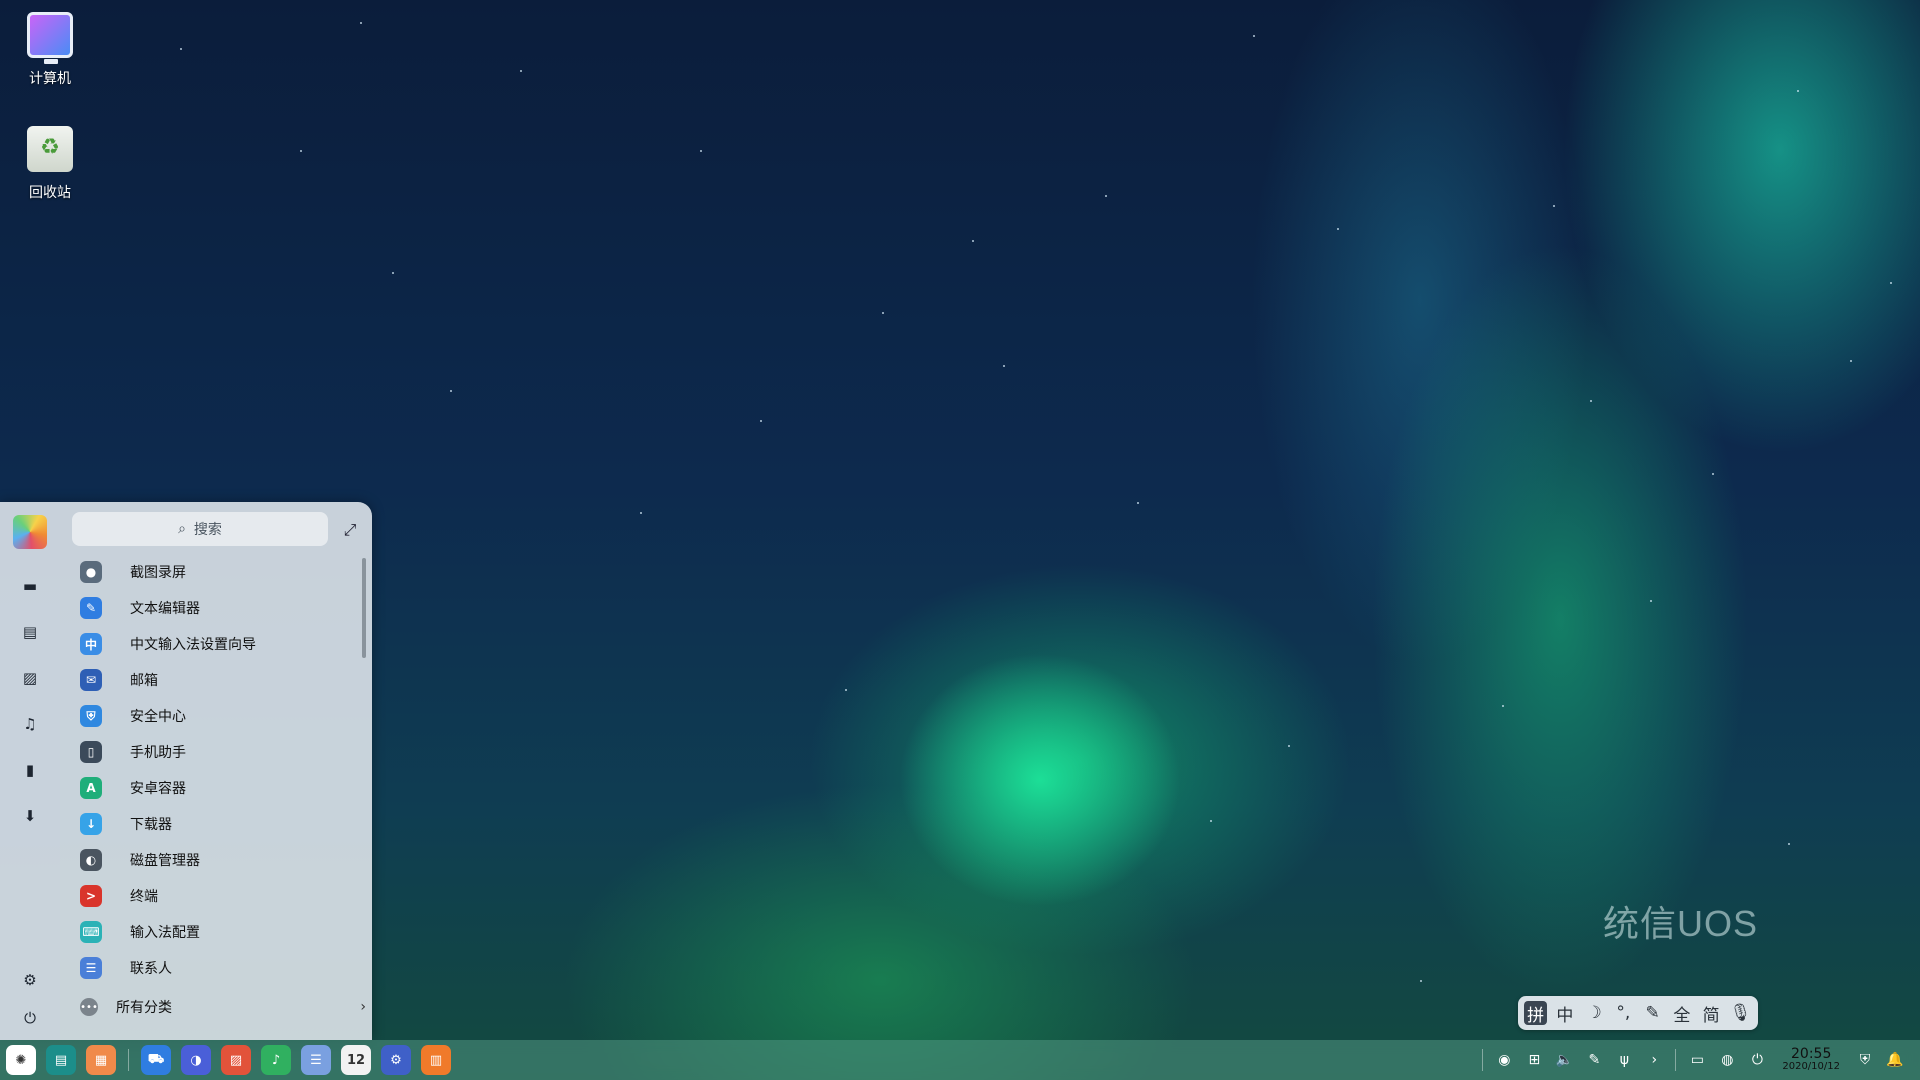 The image size is (1920, 1080). I want to click on desktop-icon-trash: 回收站, so click(50, 164).